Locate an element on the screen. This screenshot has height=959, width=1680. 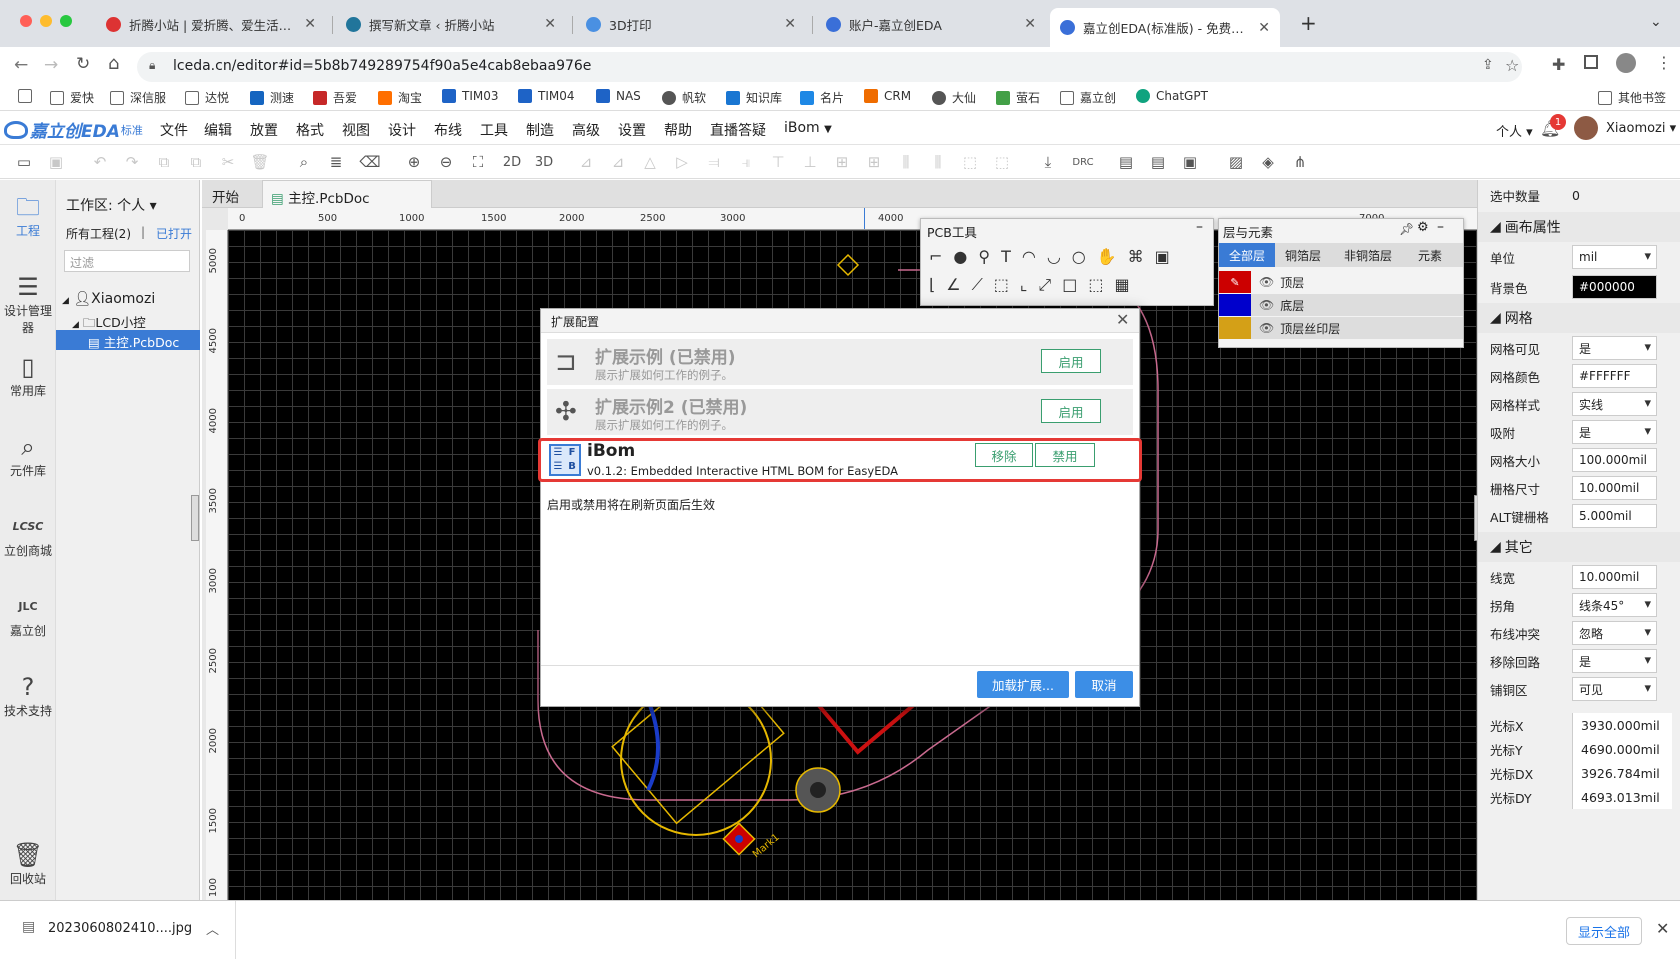
ungroup-icon: ⬚ is located at coordinates (1002, 162).